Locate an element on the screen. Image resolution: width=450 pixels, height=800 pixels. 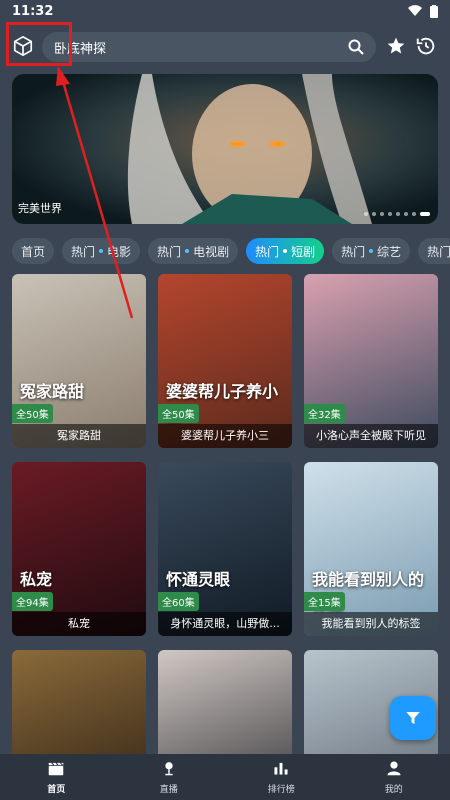
clapperboard-icon is located at coordinates (56, 770).